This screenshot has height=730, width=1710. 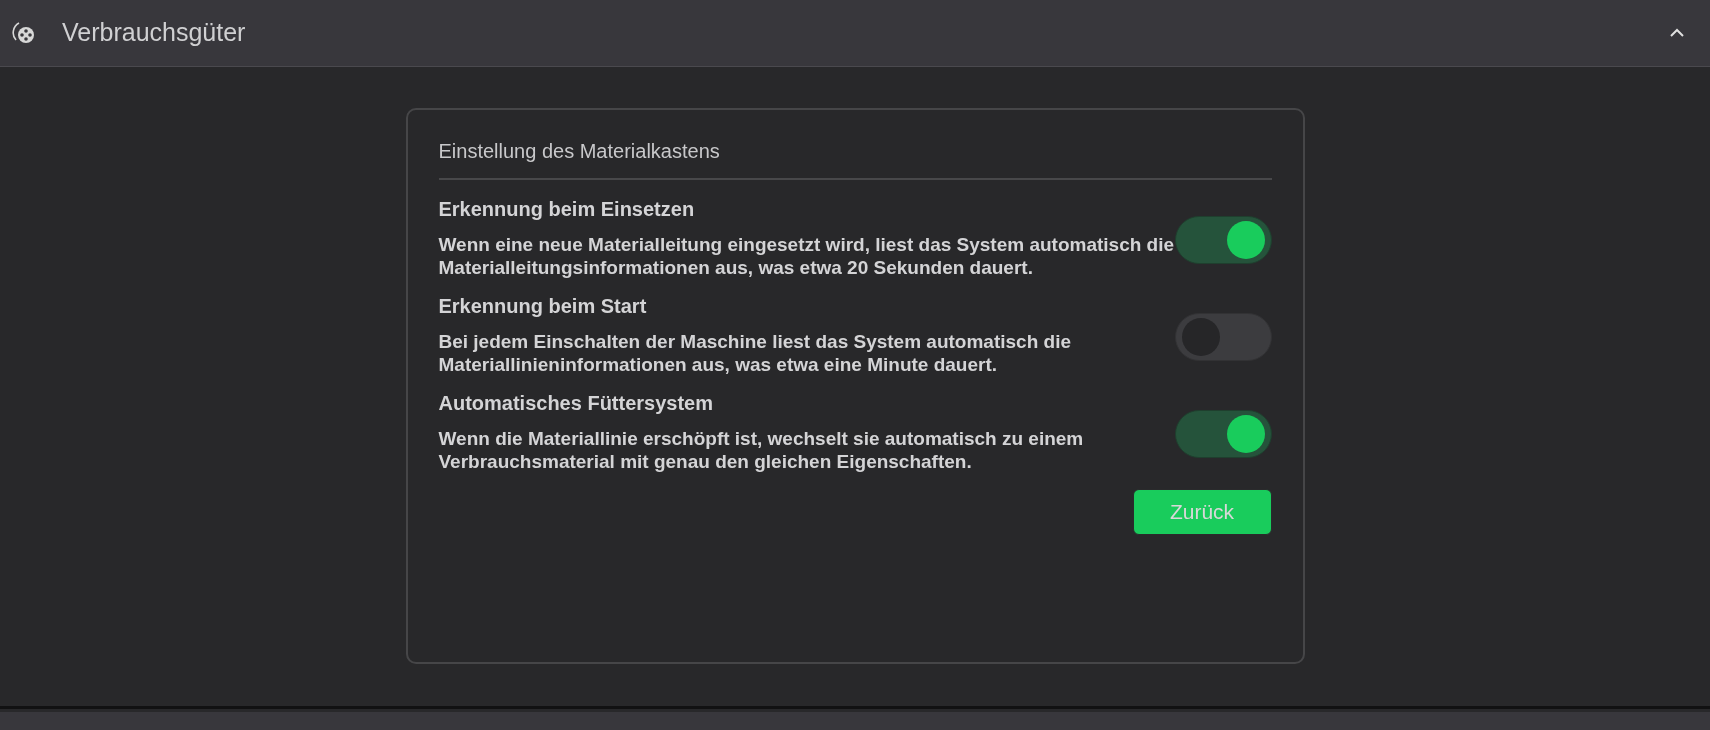 What do you see at coordinates (1677, 33) in the screenshot?
I see `chevron-up-icon` at bounding box center [1677, 33].